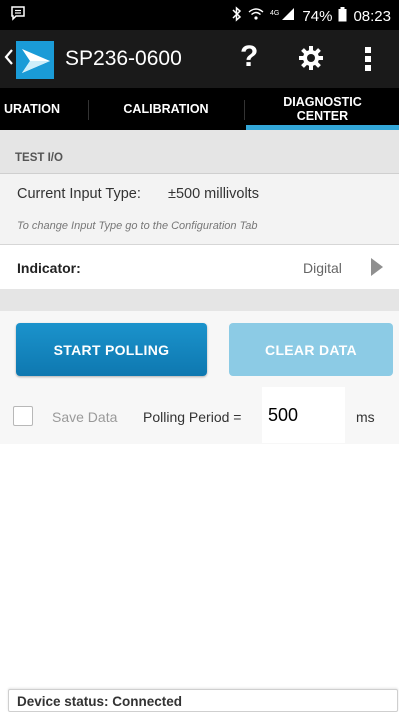 The width and height of the screenshot is (399, 712). Describe the element at coordinates (199, 59) in the screenshot. I see `app-bar: SP236-0600 ?` at that location.